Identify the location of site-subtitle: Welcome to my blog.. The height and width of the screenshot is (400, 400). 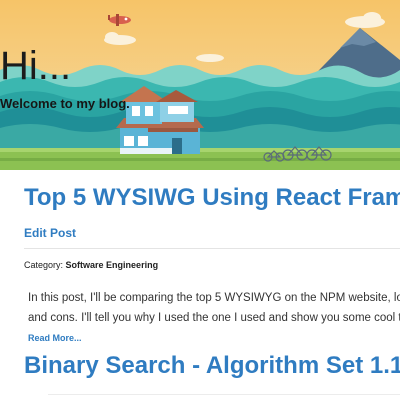
(65, 103).